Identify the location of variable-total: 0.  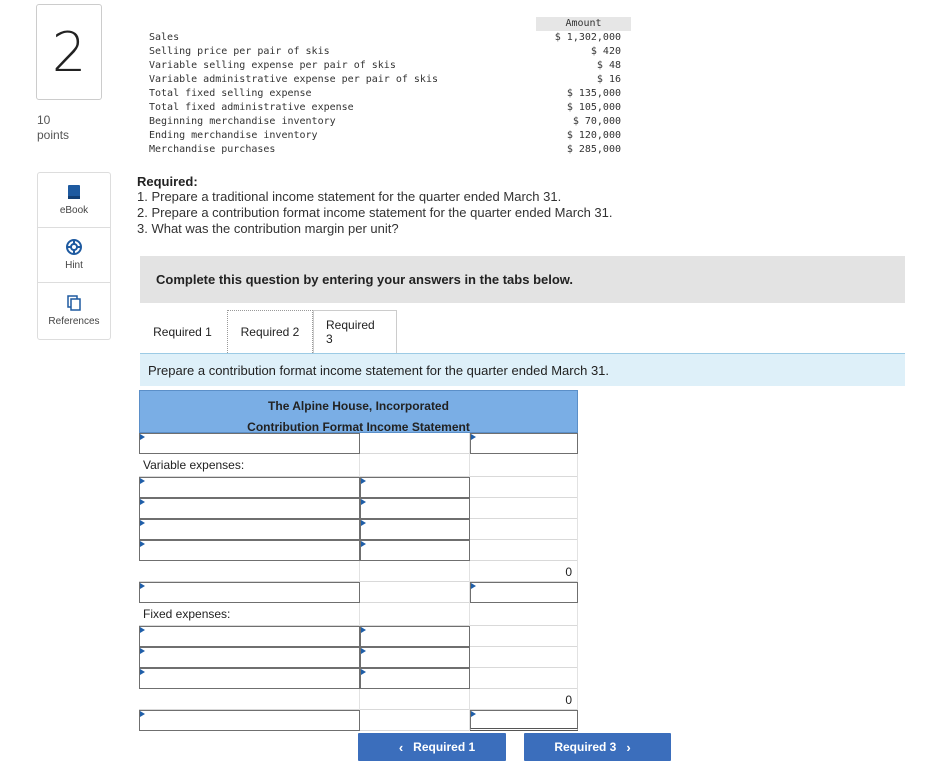
(524, 571).